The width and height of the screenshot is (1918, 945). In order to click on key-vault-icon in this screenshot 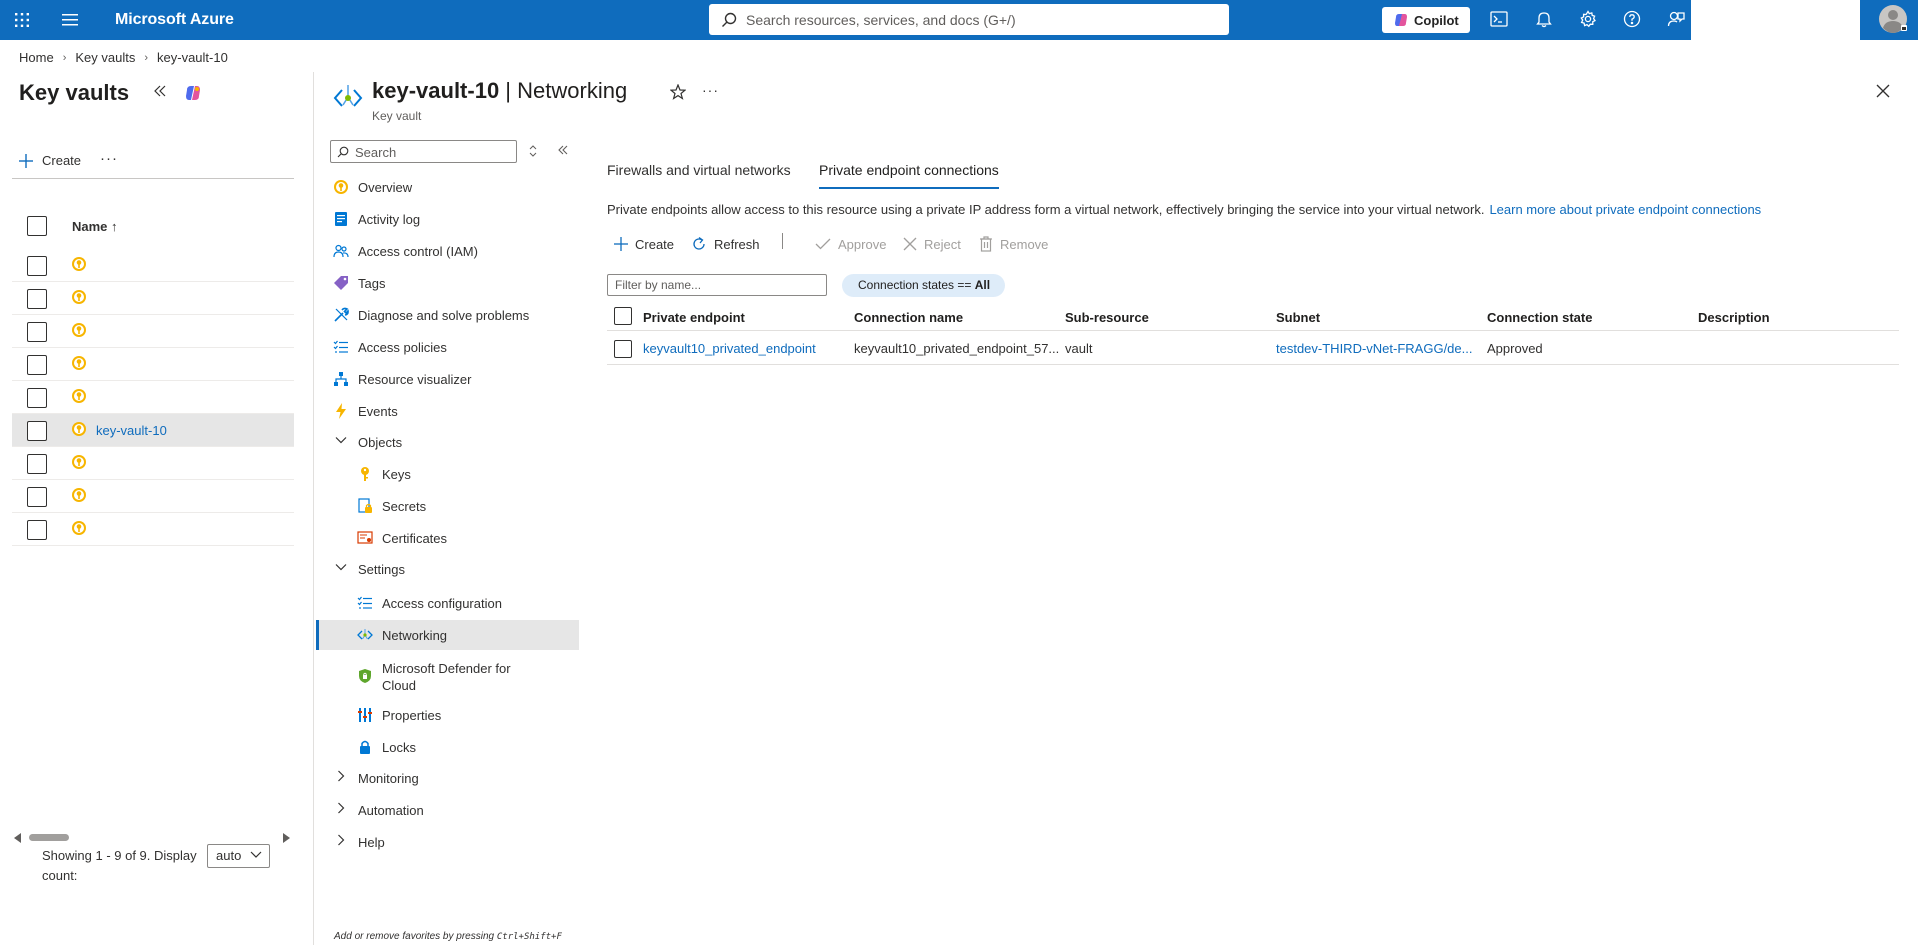, I will do `click(79, 330)`.